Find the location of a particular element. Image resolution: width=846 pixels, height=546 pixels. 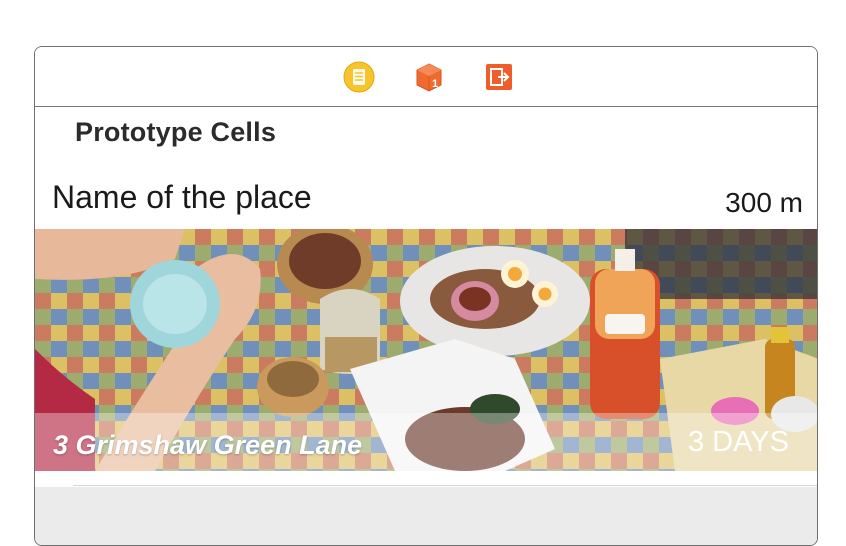

duration-label: 3 DAYS is located at coordinates (738, 442).